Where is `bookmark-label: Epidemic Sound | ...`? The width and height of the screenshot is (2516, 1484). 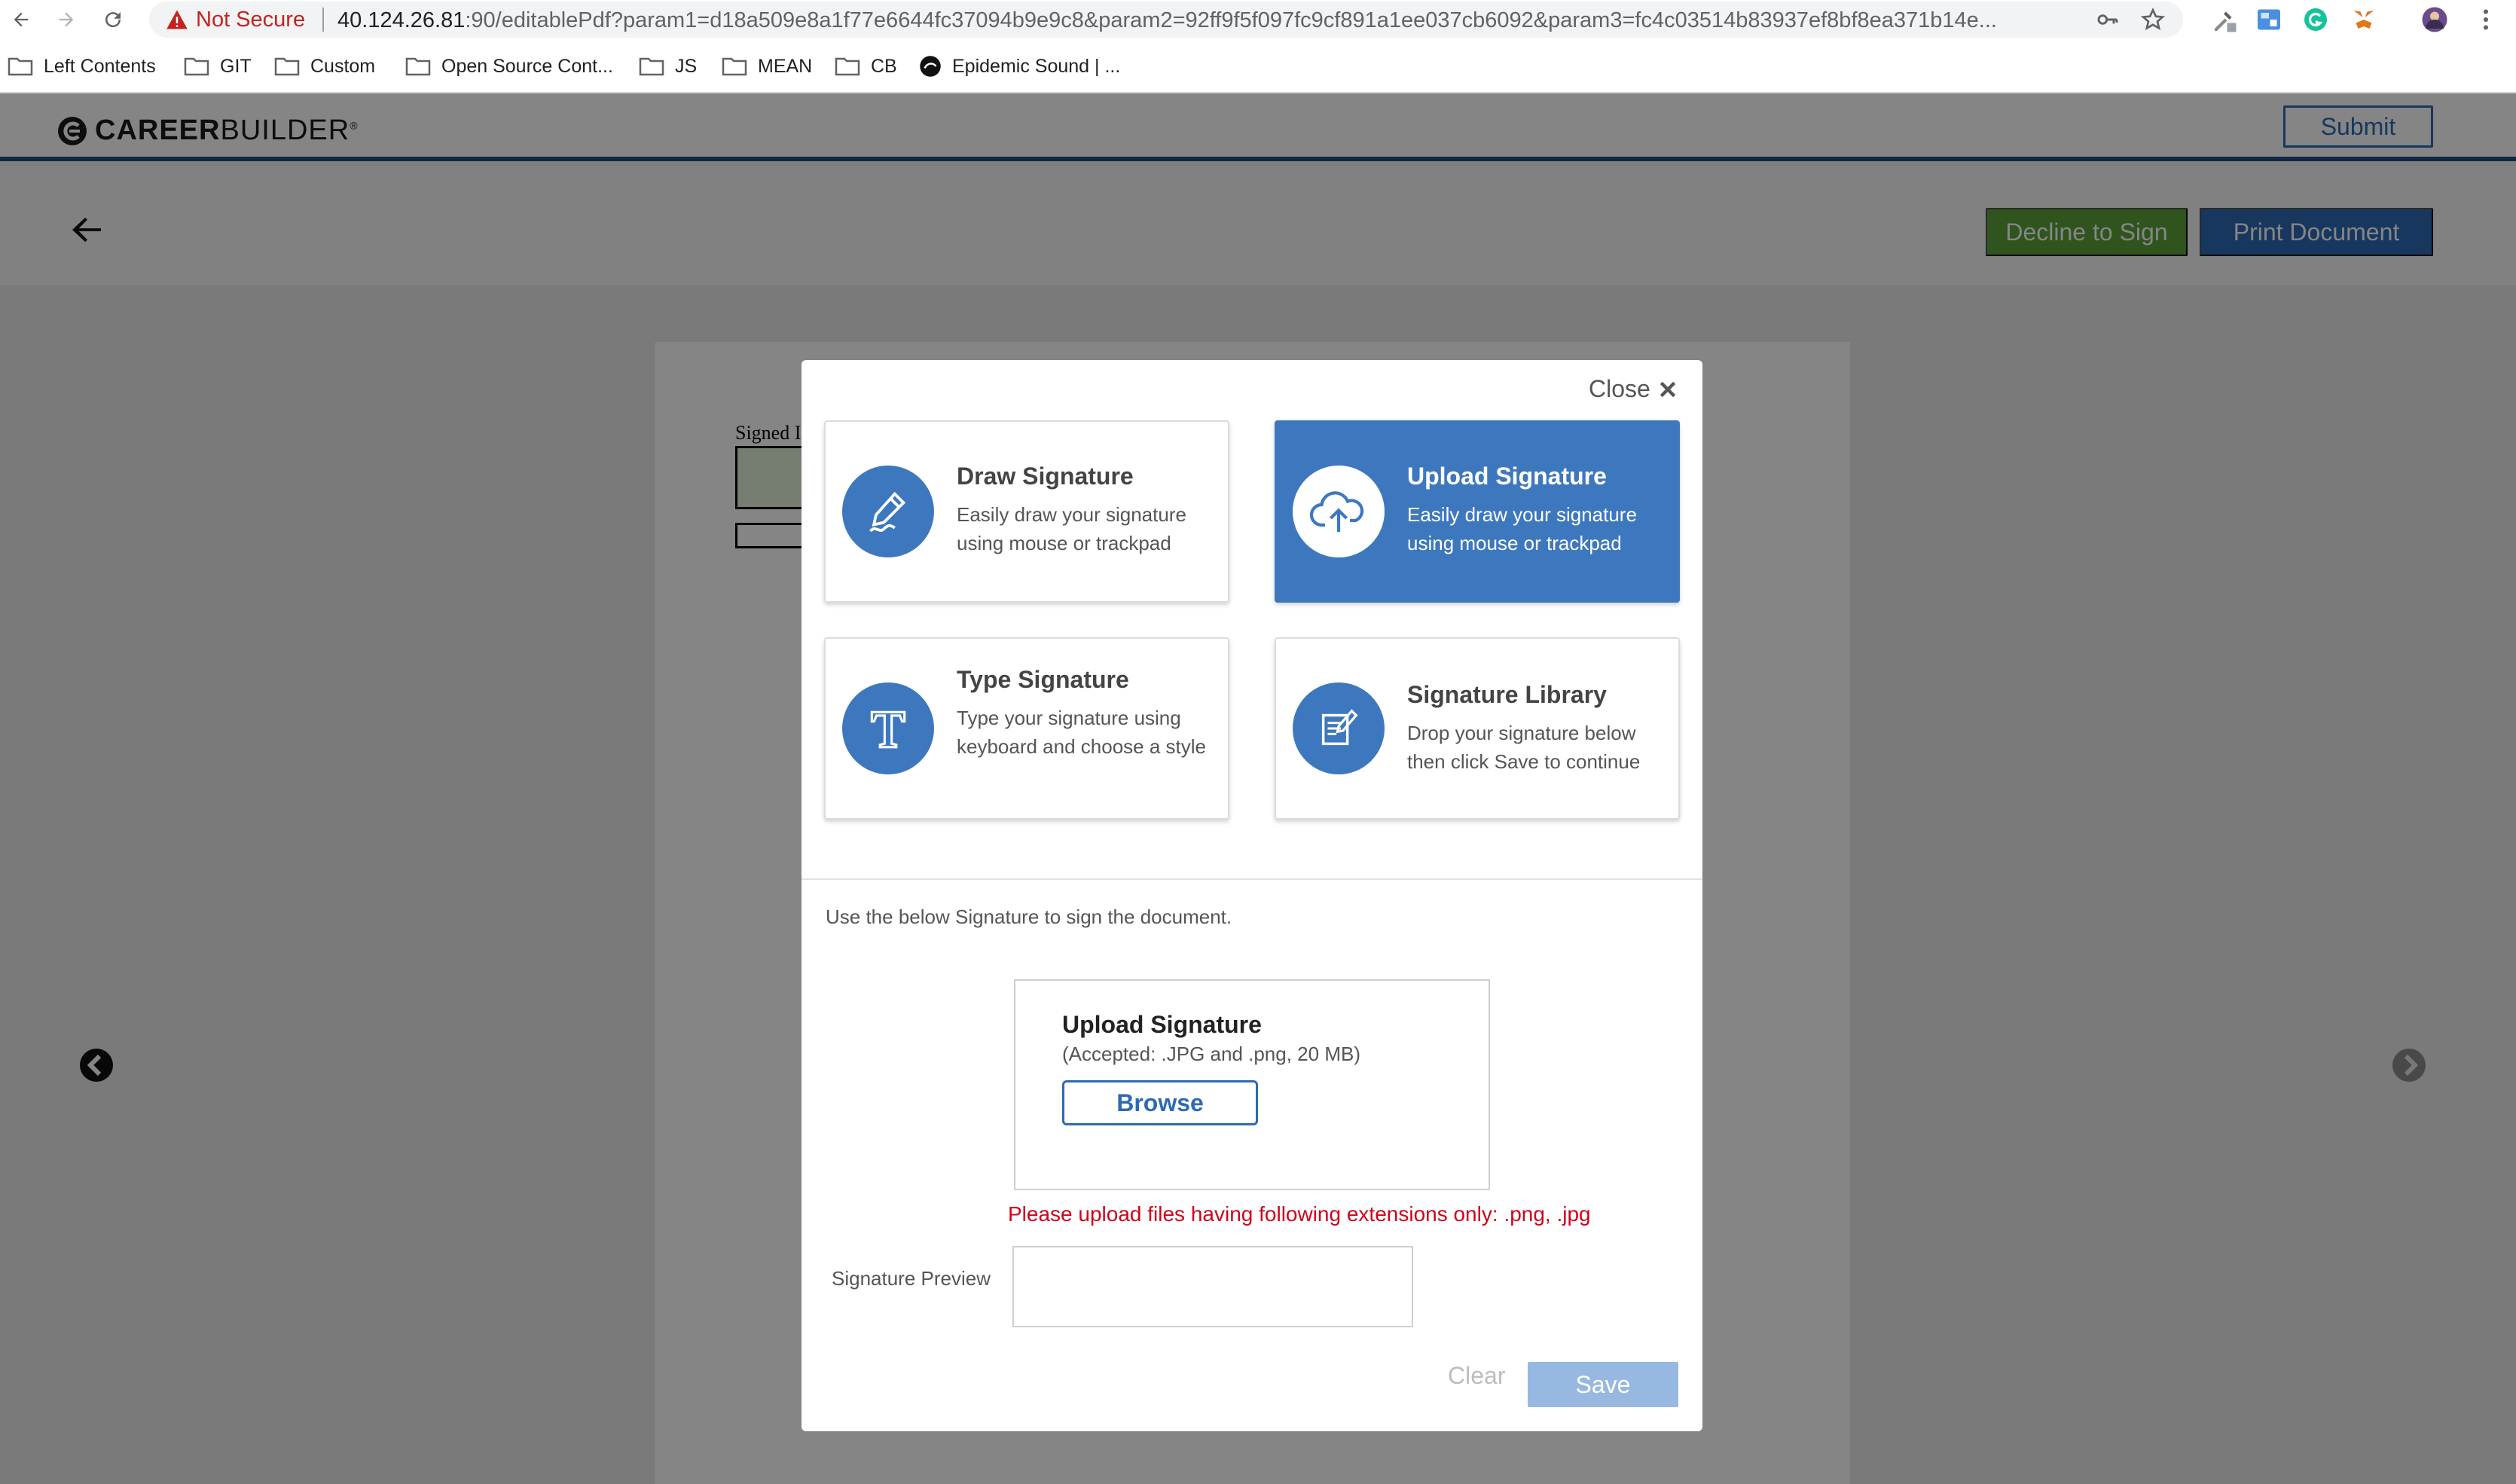 bookmark-label: Epidemic Sound | ... is located at coordinates (1037, 66).